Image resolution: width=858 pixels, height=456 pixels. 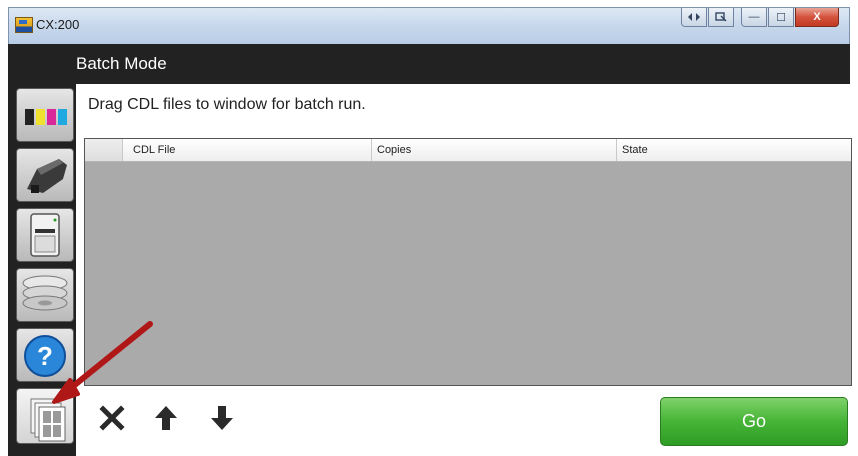 I want to click on help-icon: ?, so click(x=45, y=356).